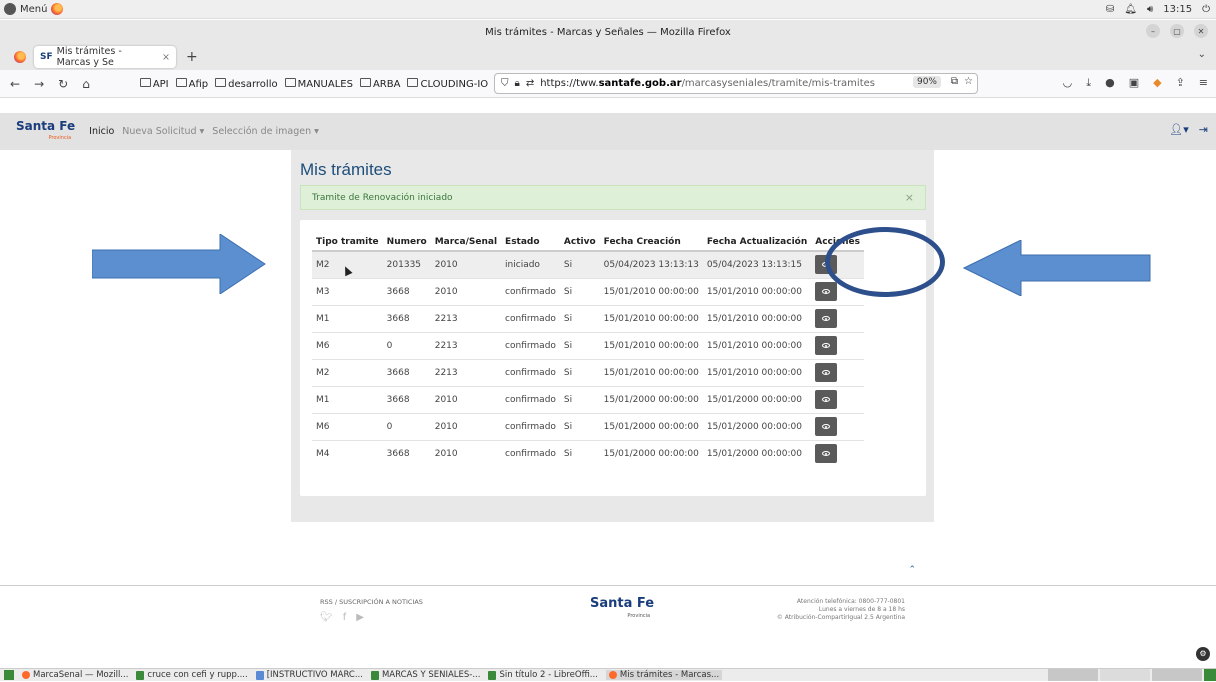 The image size is (1216, 682). I want to click on firefox-launcher-icon, so click(57, 9).